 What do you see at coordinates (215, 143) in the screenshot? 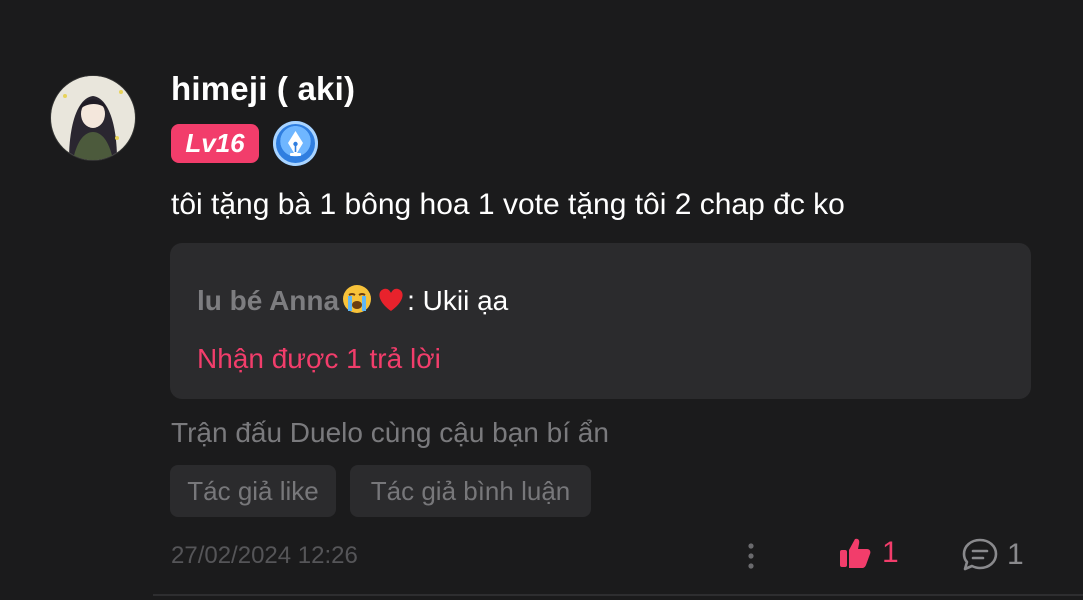
I see `level-badge: Lv16` at bounding box center [215, 143].